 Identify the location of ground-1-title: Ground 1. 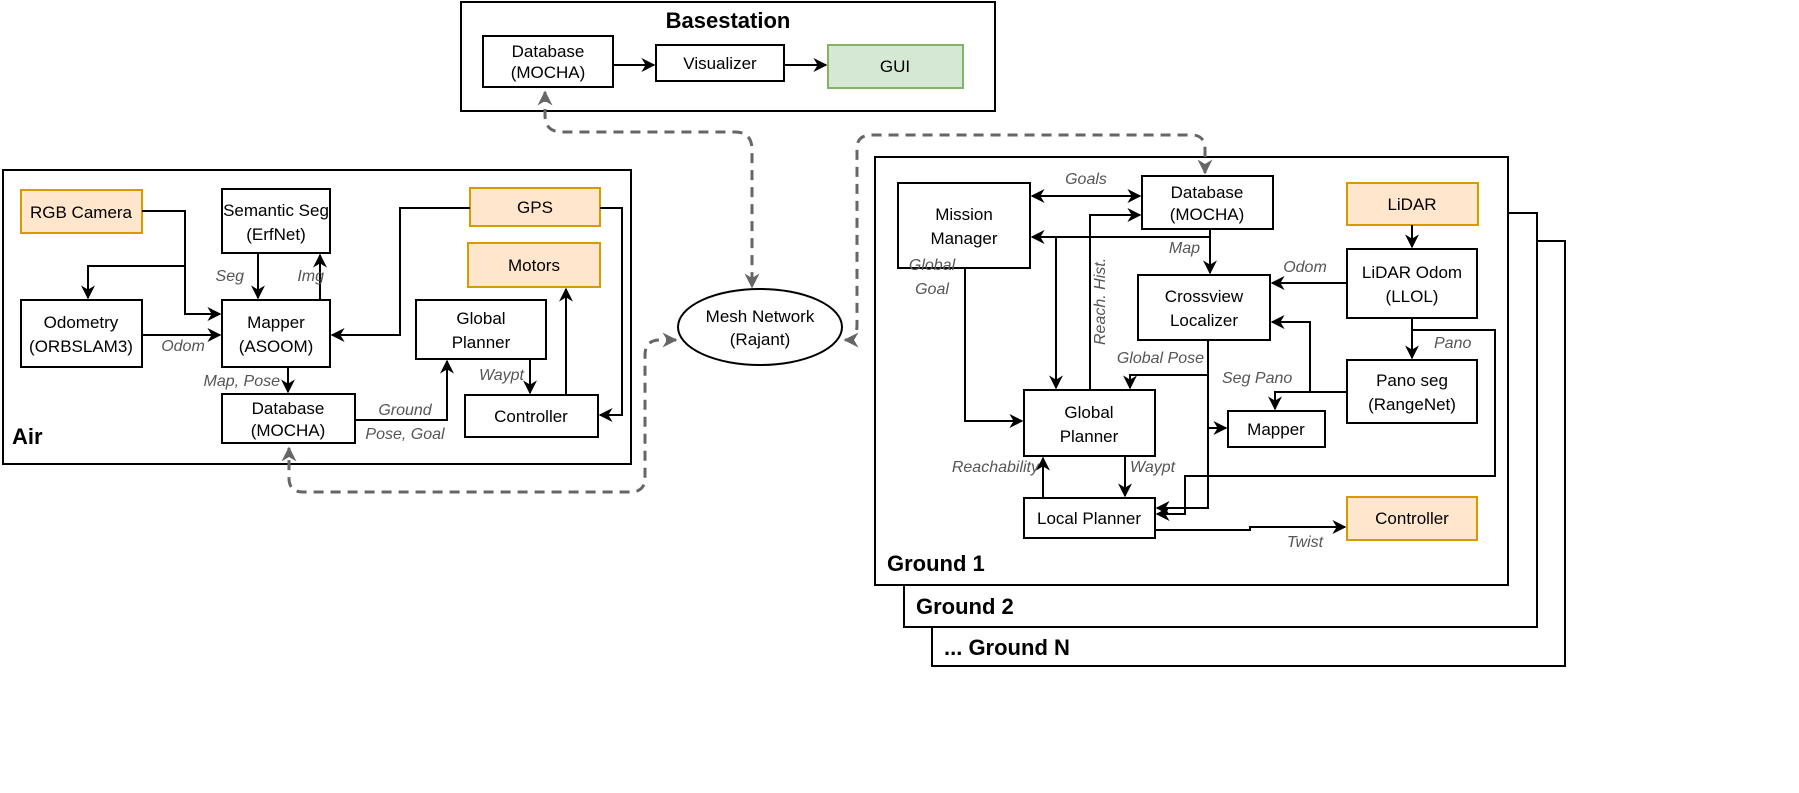
(936, 563).